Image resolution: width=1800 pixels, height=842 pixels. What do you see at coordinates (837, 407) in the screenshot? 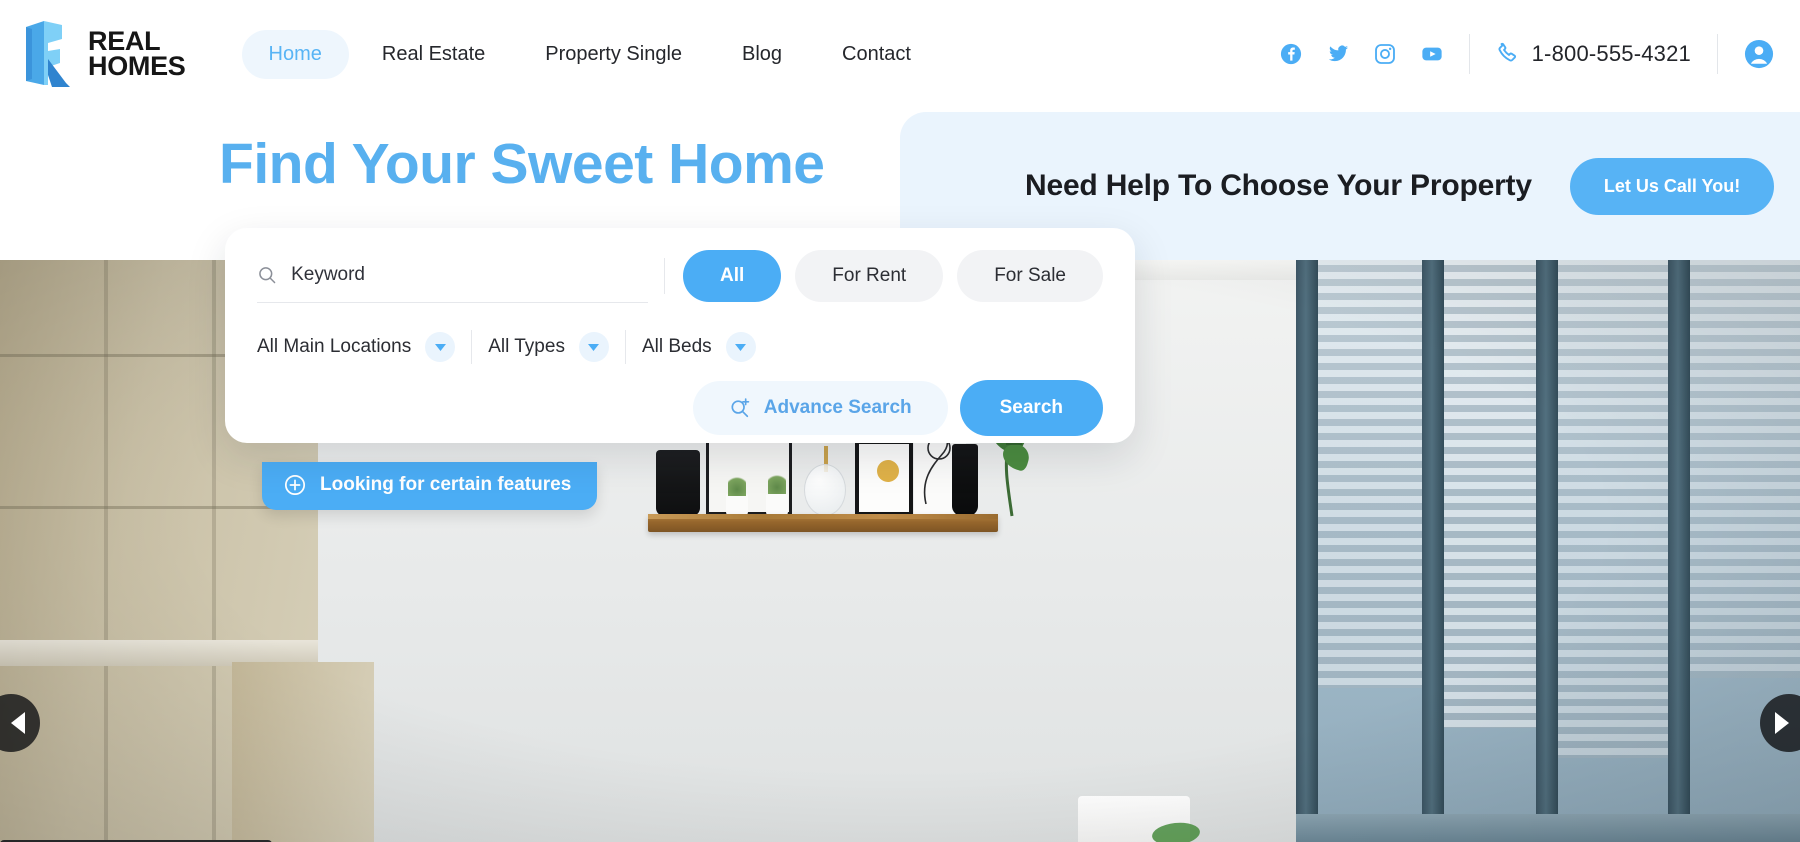
I see `advance-search-label: Advance Search` at bounding box center [837, 407].